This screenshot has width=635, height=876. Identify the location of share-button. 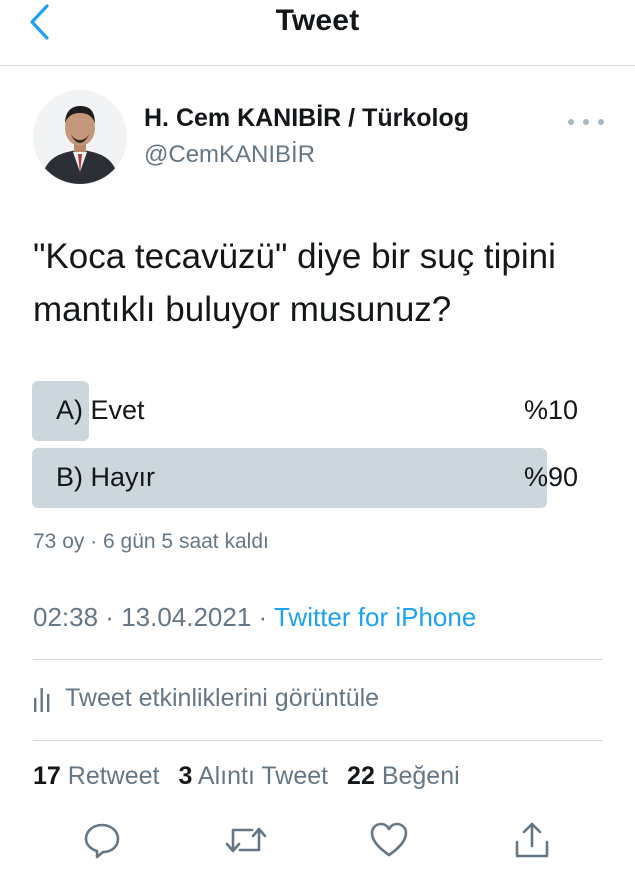
(532, 840).